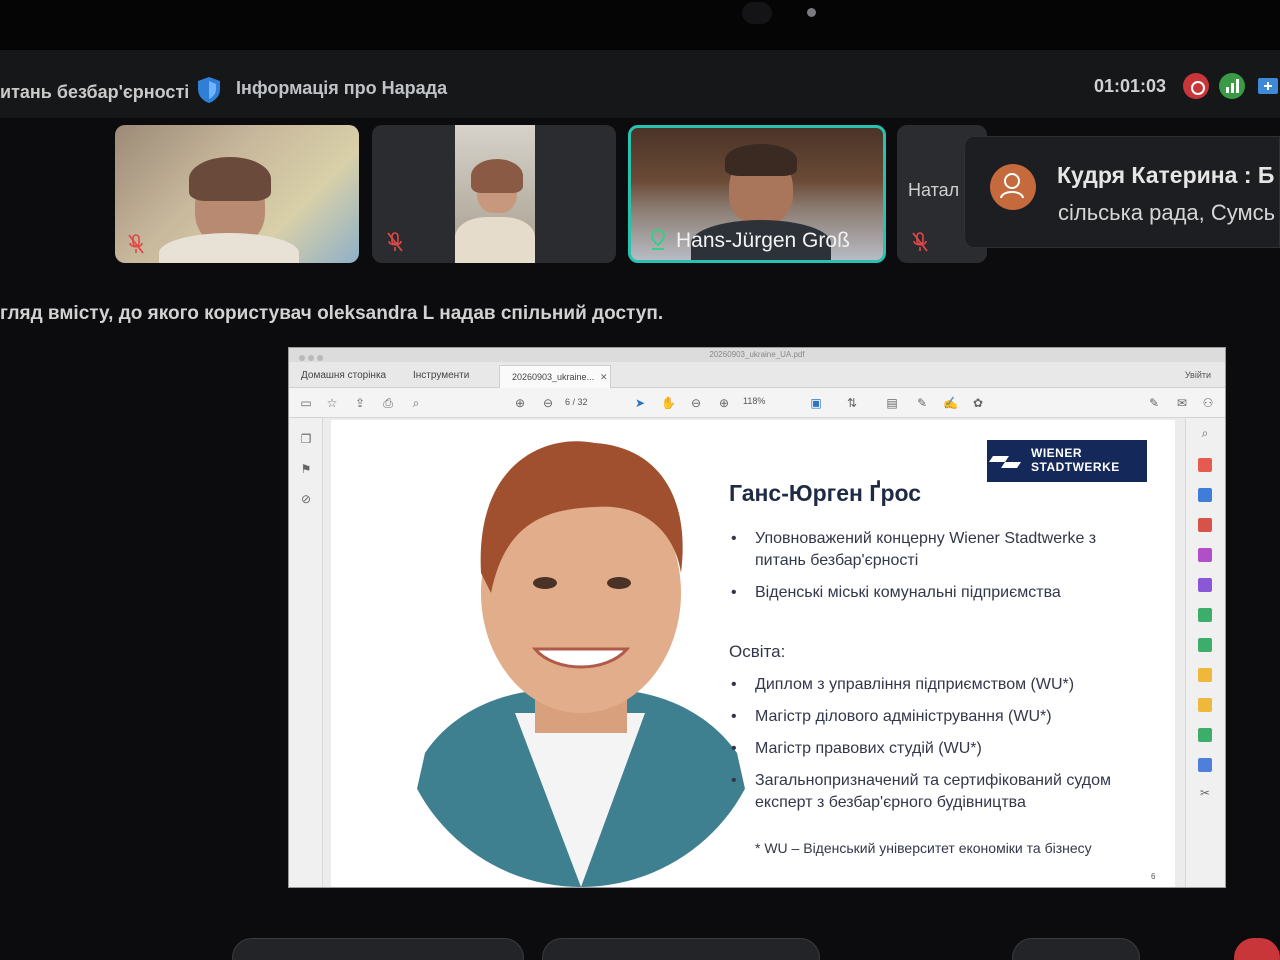 The height and width of the screenshot is (960, 1280). What do you see at coordinates (1154, 403) in the screenshot?
I see `edit-icon: ✎` at bounding box center [1154, 403].